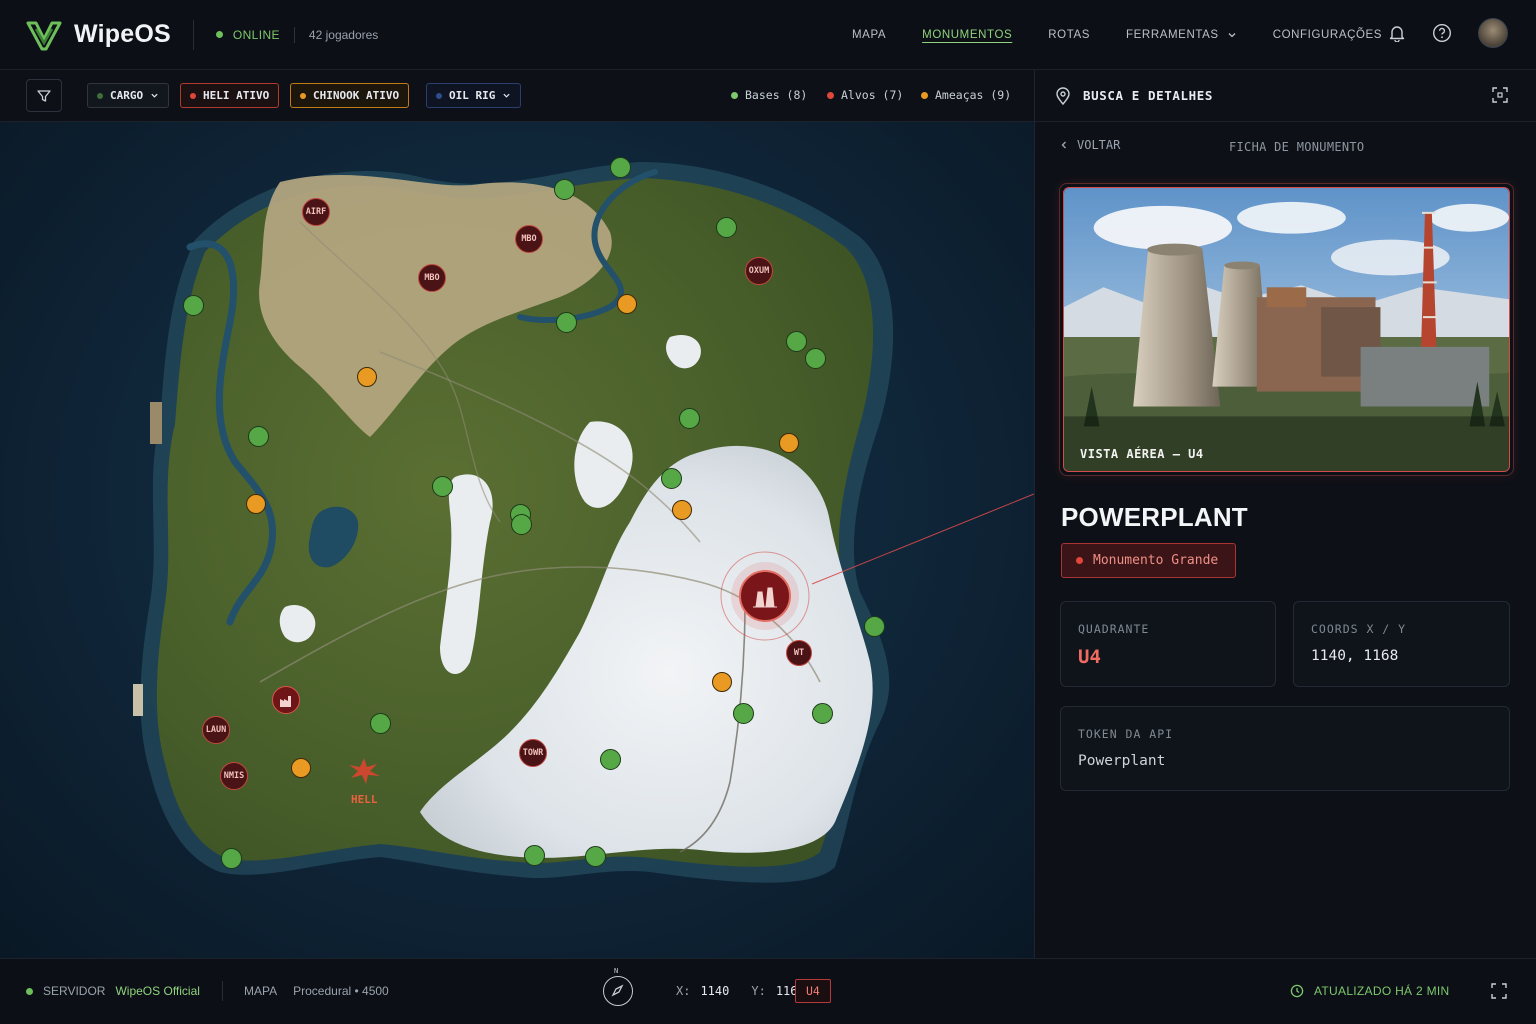 The height and width of the screenshot is (1024, 1536). Describe the element at coordinates (1397, 33) in the screenshot. I see `bell-icon` at that location.